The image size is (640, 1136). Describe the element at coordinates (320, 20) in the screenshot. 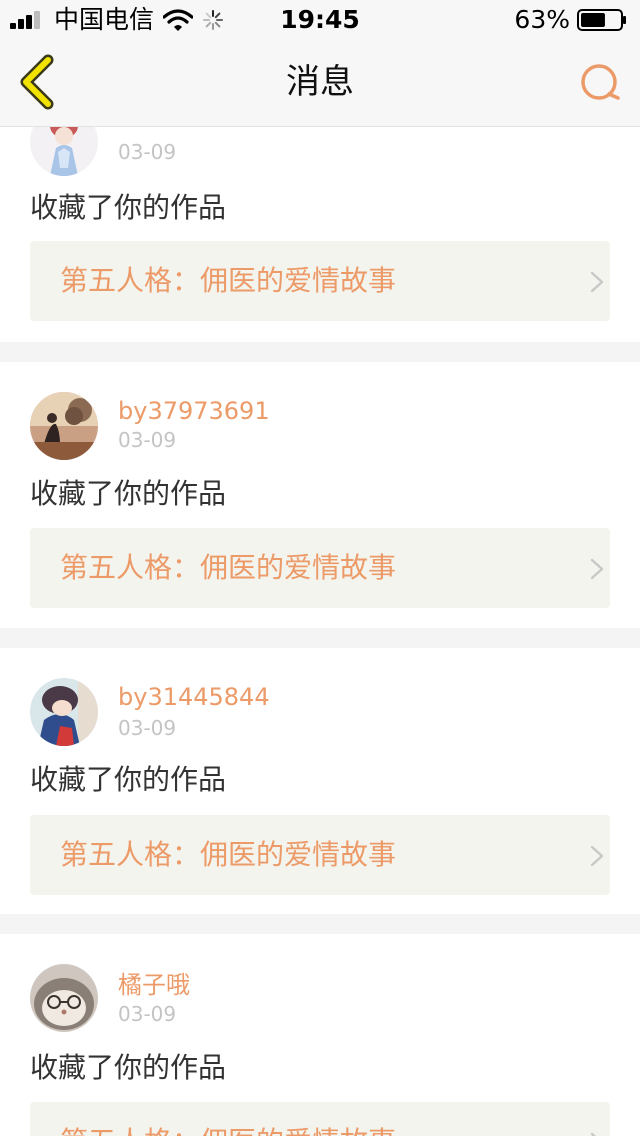

I see `status-bar: 中国电信 19:45 63%` at that location.